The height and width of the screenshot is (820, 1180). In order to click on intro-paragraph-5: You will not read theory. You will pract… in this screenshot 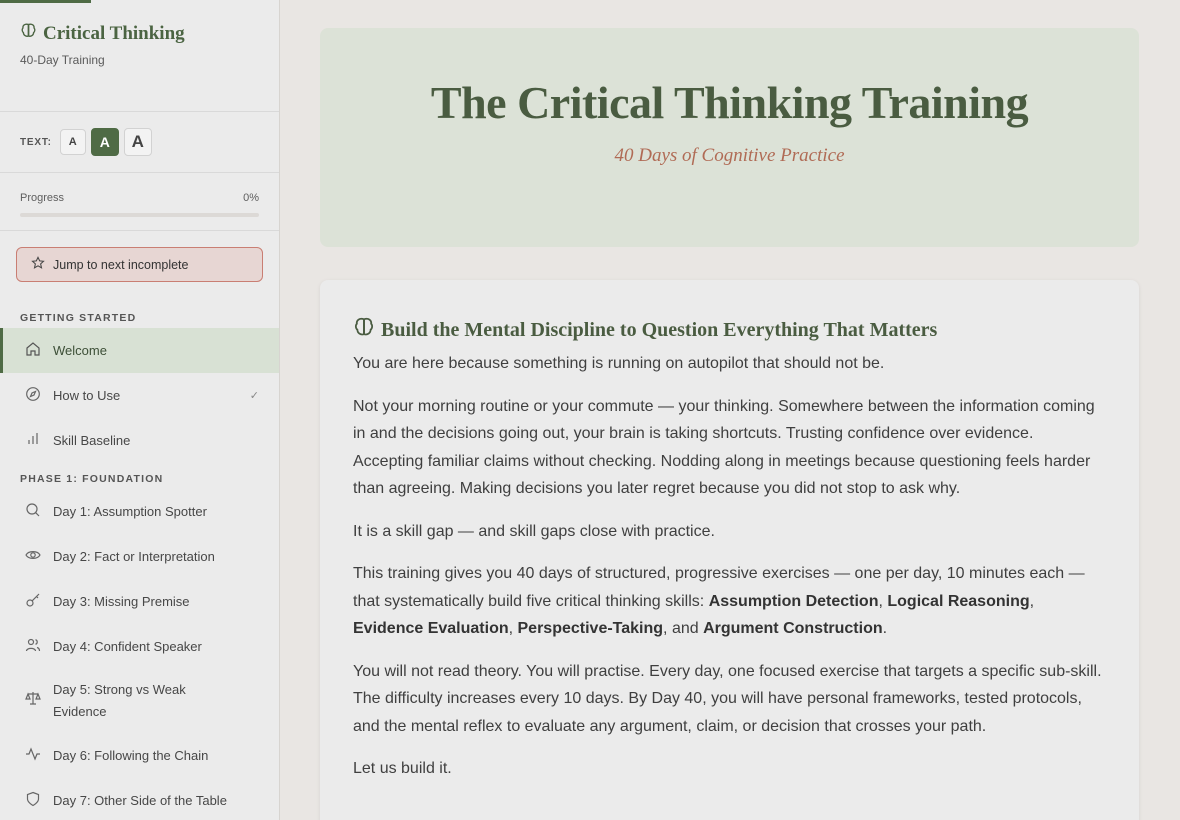, I will do `click(727, 698)`.